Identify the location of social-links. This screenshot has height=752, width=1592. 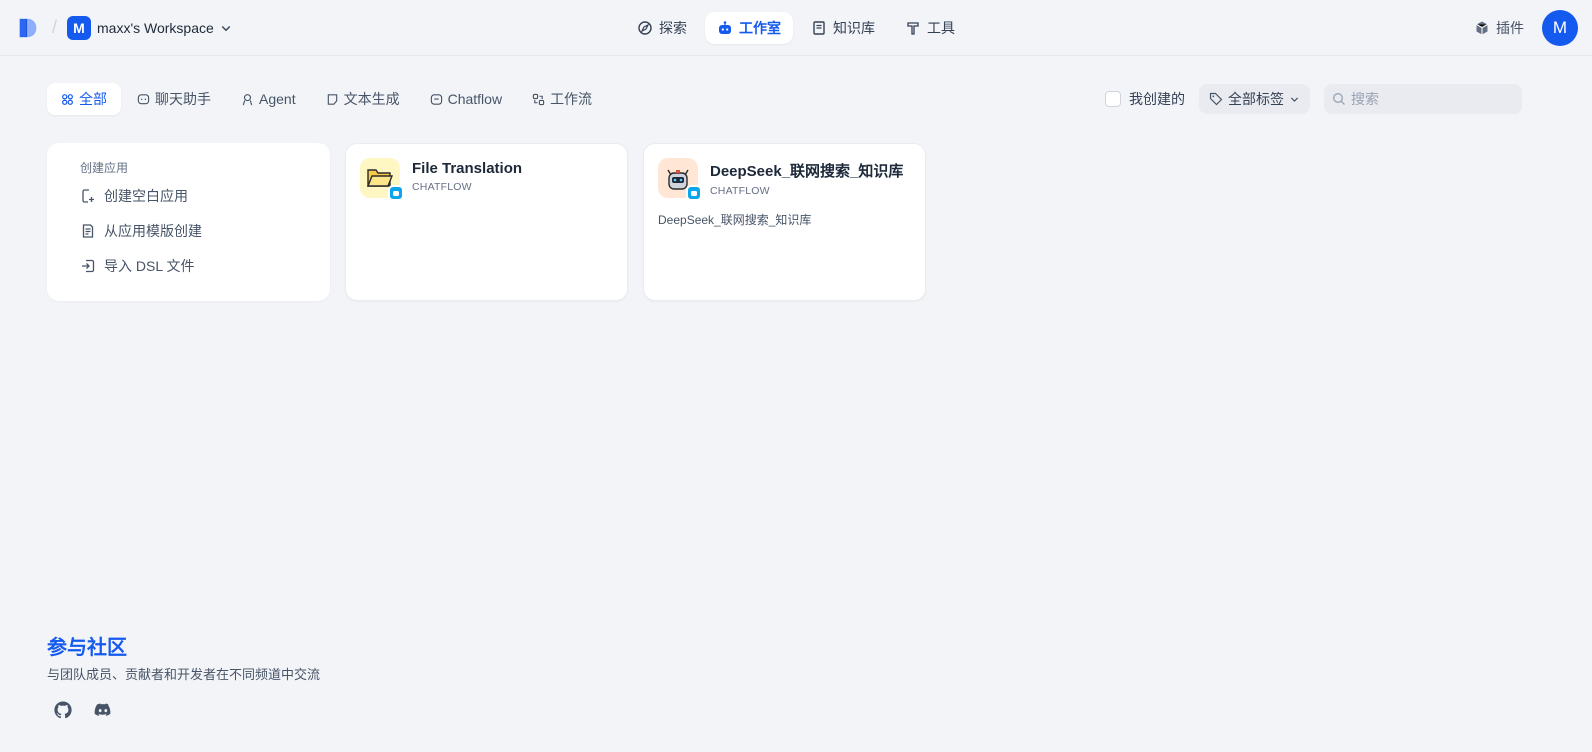
(183, 710).